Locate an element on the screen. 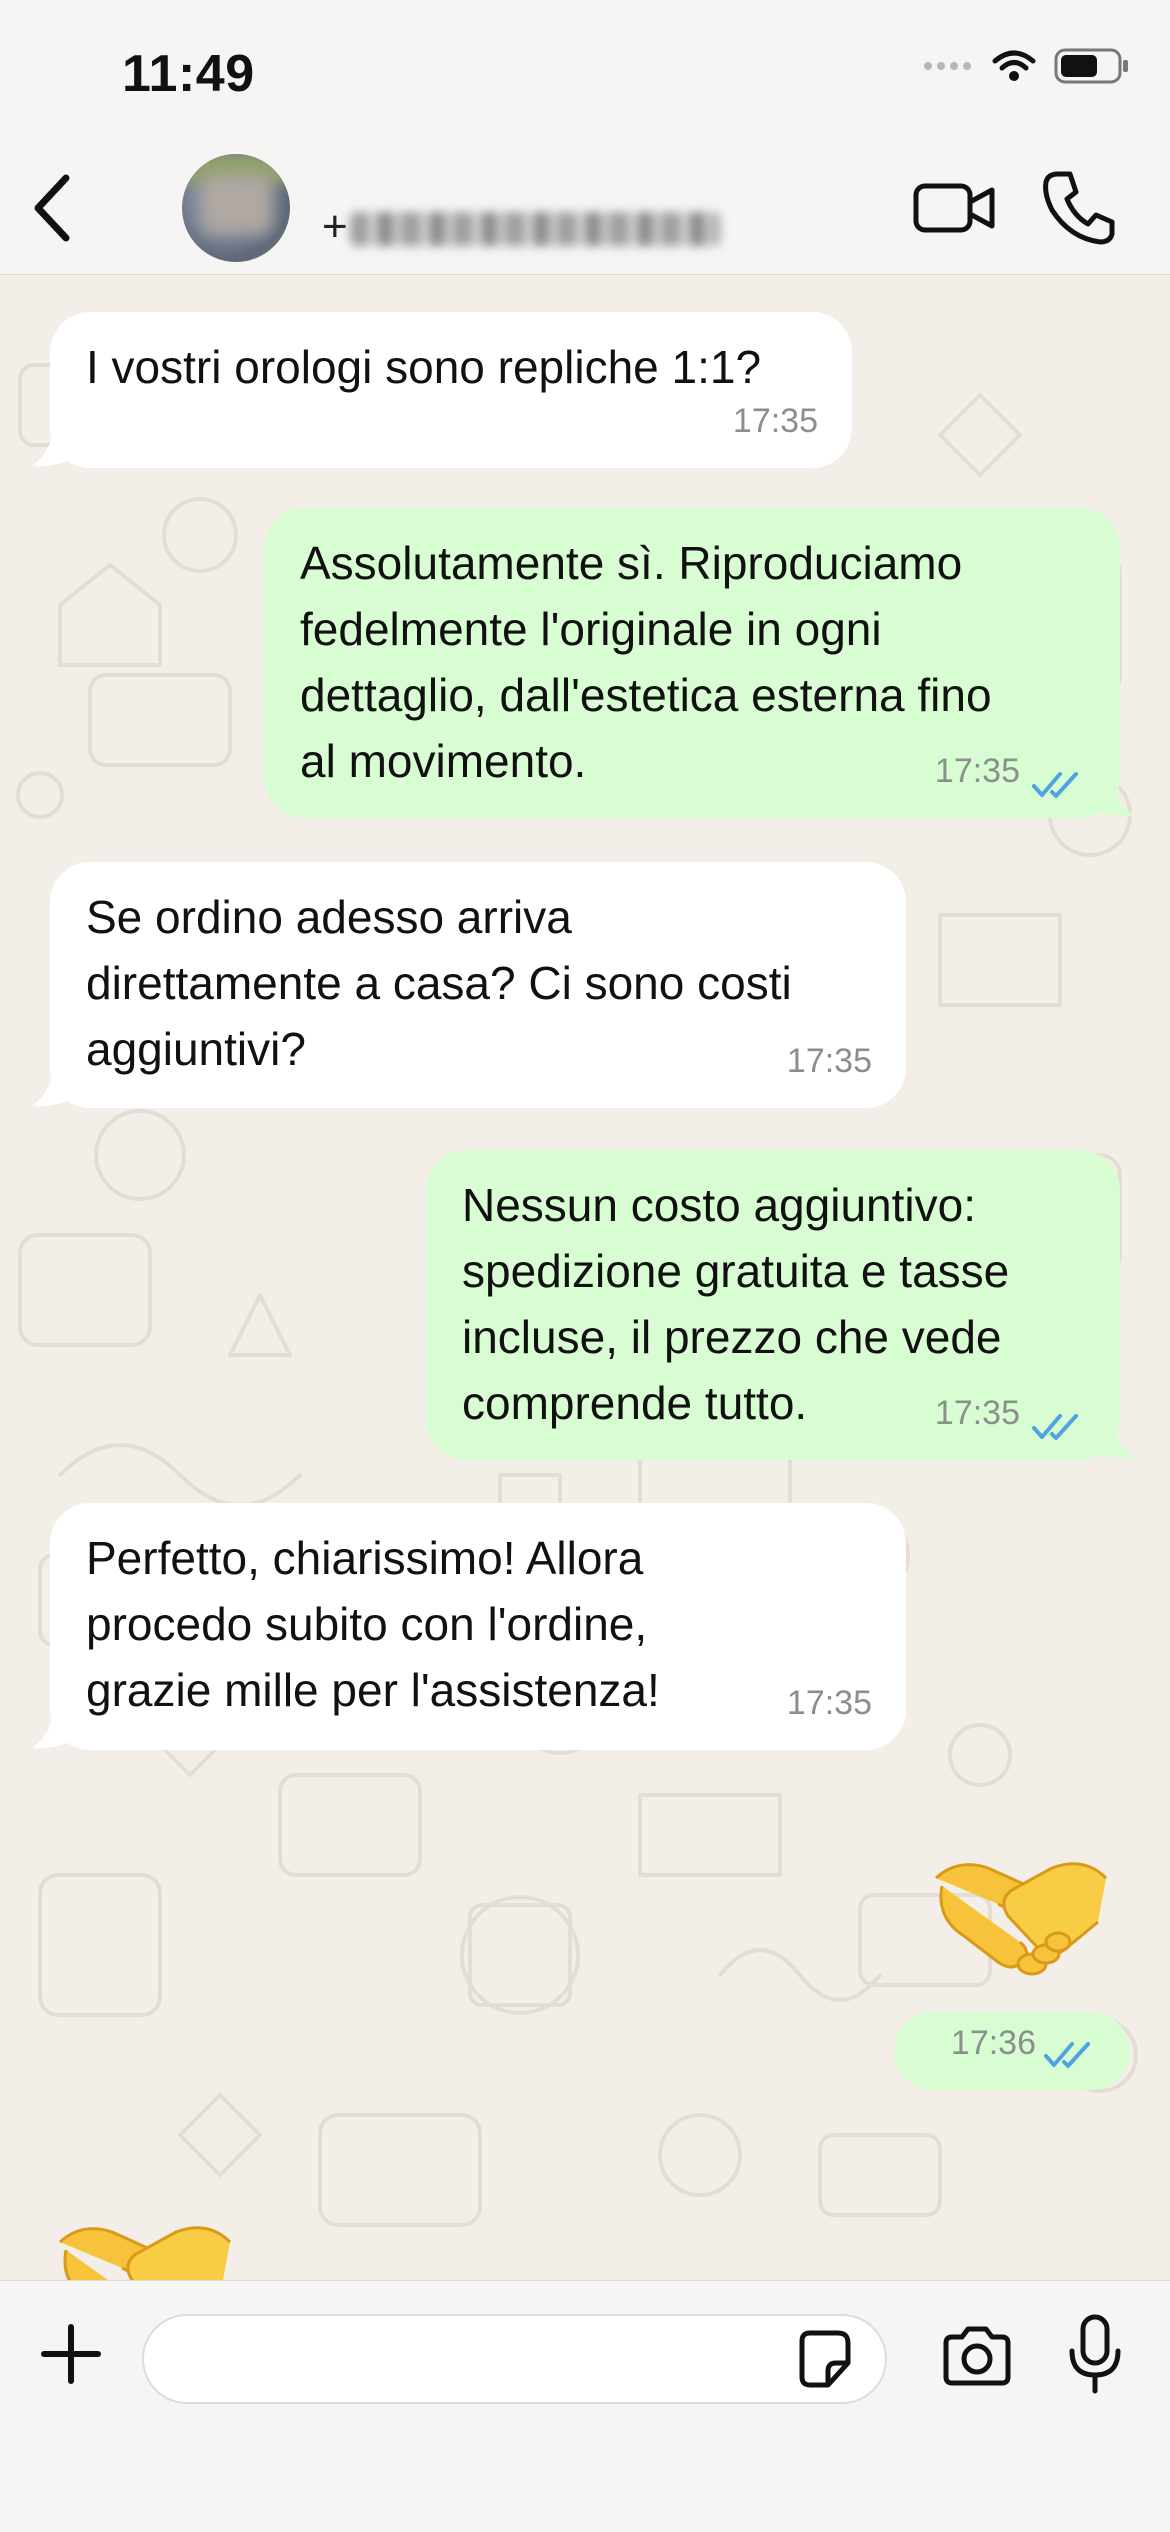 The image size is (1170, 2532). cellular-icon is located at coordinates (947, 66).